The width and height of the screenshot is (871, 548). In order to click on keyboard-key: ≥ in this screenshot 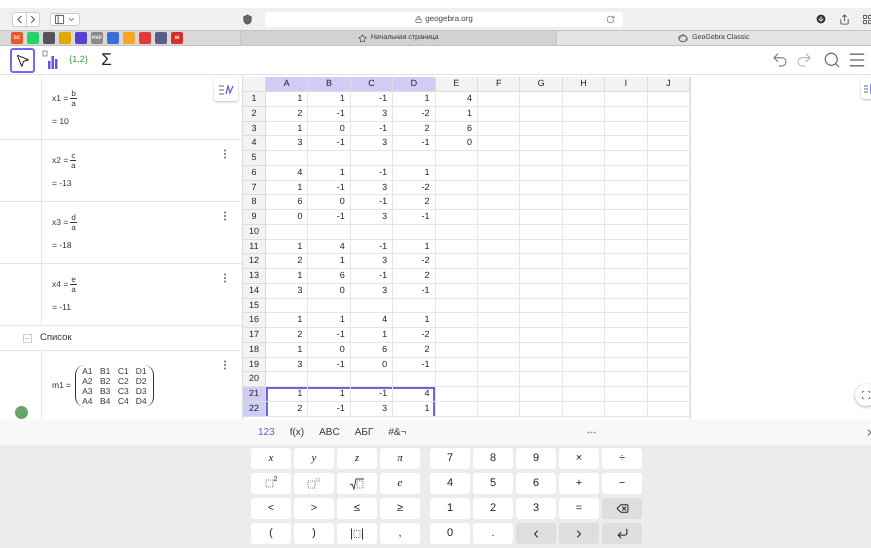, I will do `click(400, 508)`.